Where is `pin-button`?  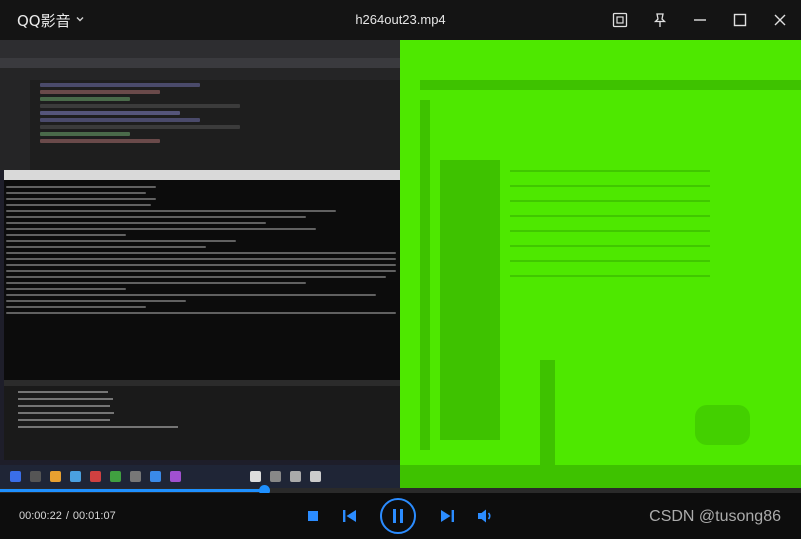 pin-button is located at coordinates (660, 20).